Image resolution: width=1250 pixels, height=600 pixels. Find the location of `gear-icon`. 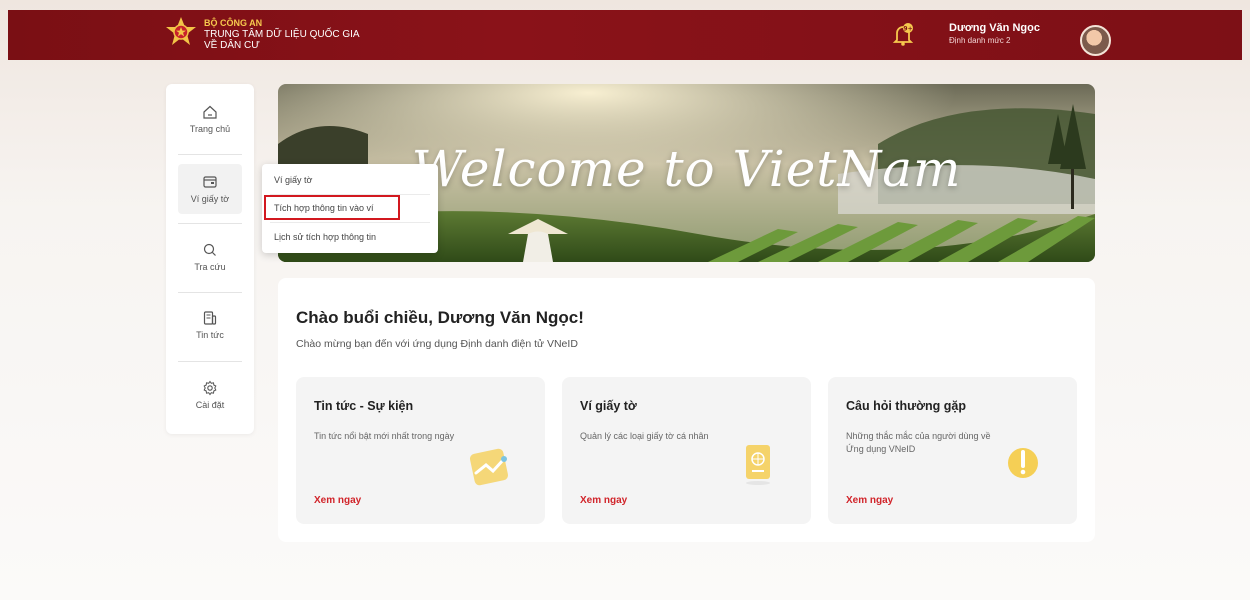

gear-icon is located at coordinates (210, 388).